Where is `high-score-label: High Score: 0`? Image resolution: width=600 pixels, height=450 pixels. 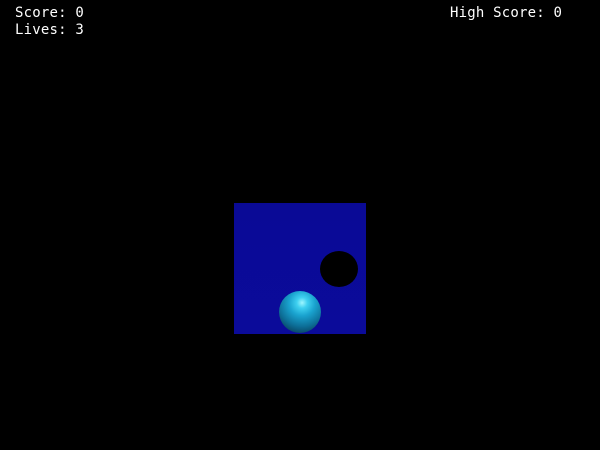 high-score-label: High Score: 0 is located at coordinates (506, 13).